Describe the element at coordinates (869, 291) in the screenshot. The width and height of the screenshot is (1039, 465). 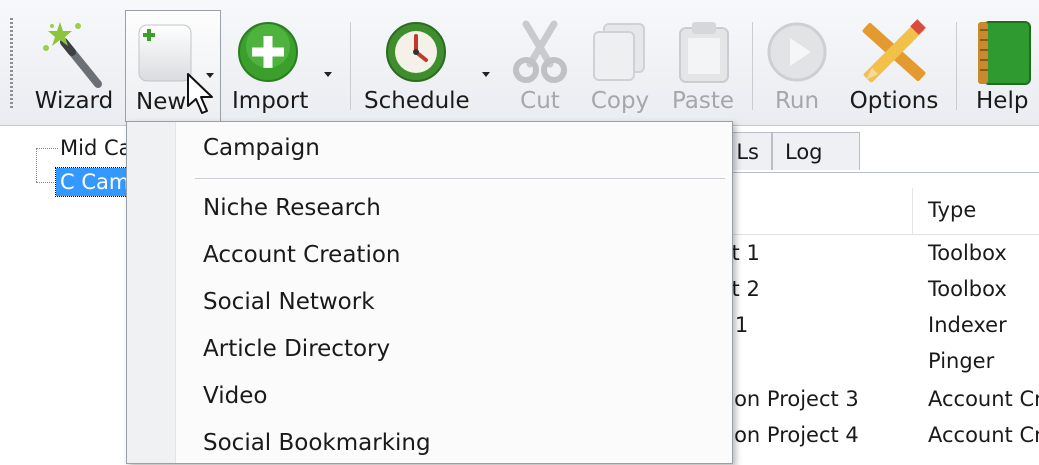
I see `table-row: ct 2 Toolbox` at that location.